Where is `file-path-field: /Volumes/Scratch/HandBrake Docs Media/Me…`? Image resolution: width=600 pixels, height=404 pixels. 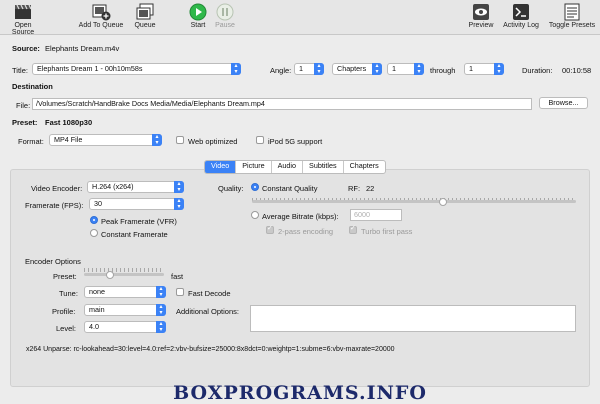
file-path-field: /Volumes/Scratch/HandBrake Docs Media/Me… is located at coordinates (282, 104).